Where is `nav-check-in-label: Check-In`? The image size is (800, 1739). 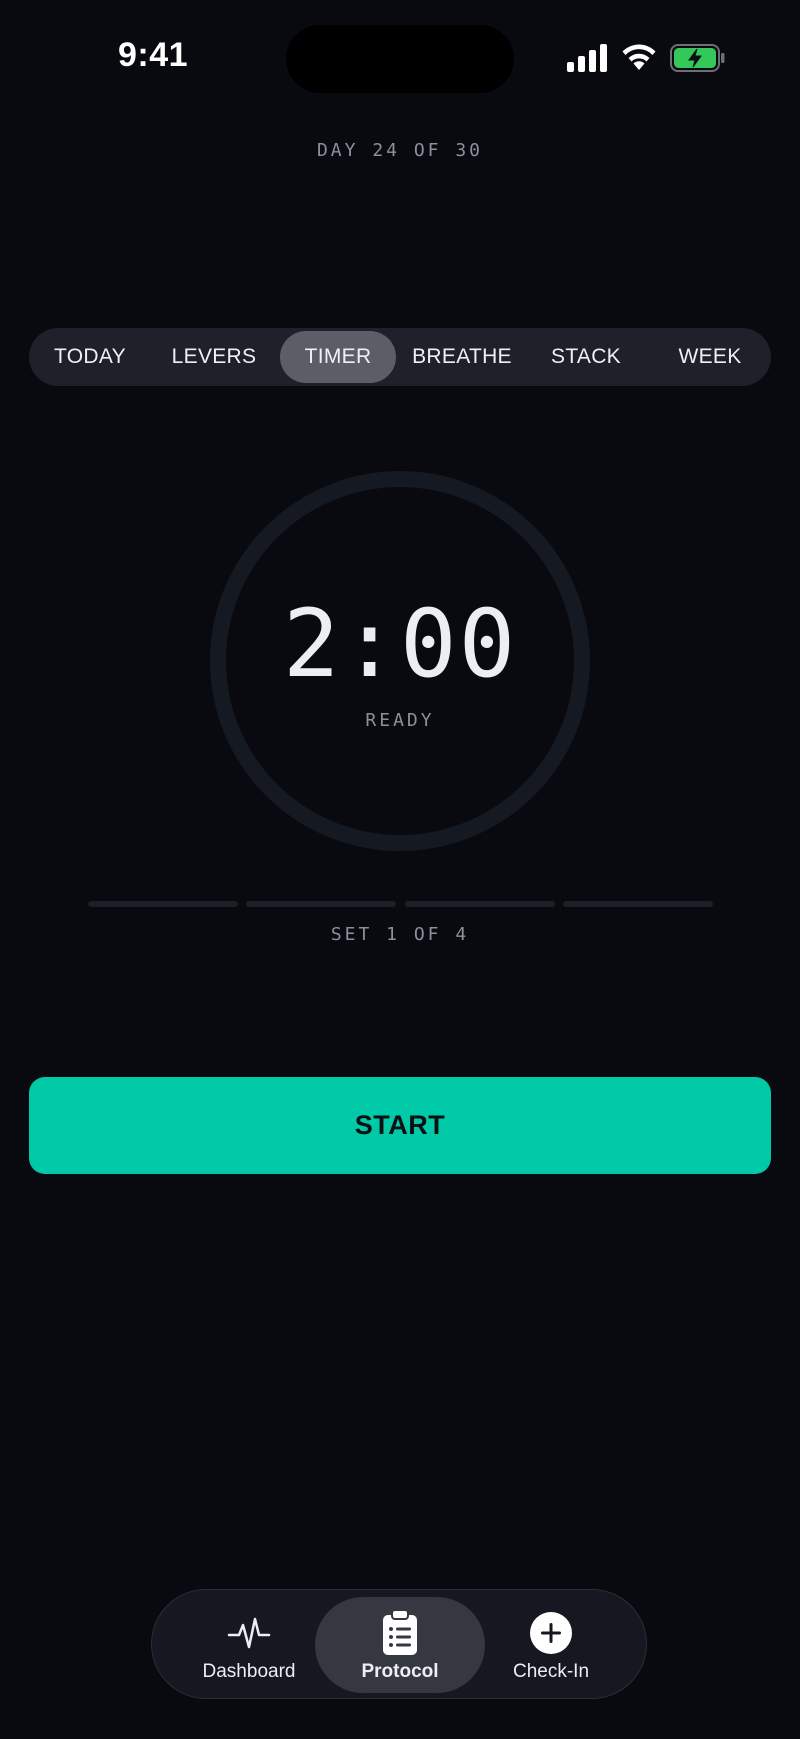 nav-check-in-label: Check-In is located at coordinates (551, 1671).